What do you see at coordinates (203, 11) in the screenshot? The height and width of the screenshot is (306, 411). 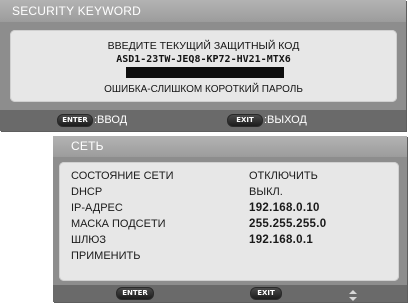 I see `security-dialog-title: SECURITY KEYWORD` at bounding box center [203, 11].